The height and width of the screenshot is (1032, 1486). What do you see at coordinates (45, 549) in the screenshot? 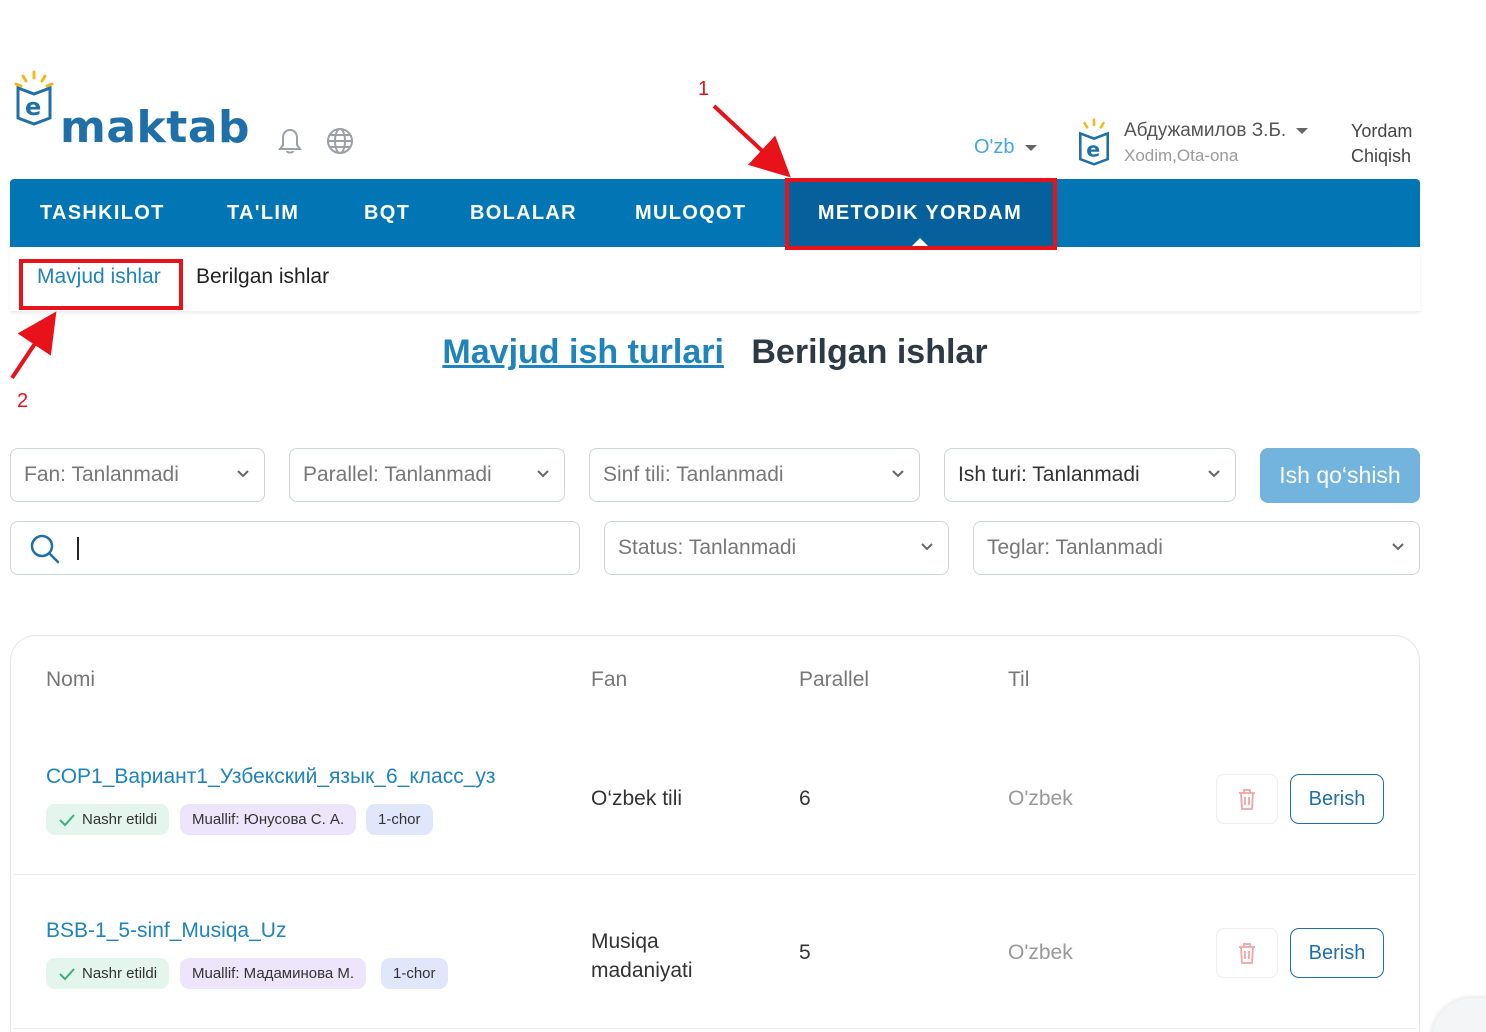
I see `search-icon` at bounding box center [45, 549].